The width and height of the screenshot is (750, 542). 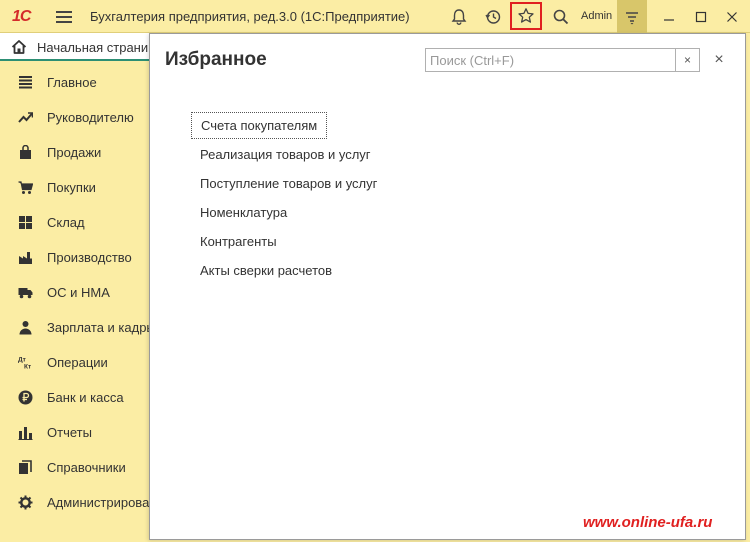 I want to click on cart-icon, so click(x=25, y=188).